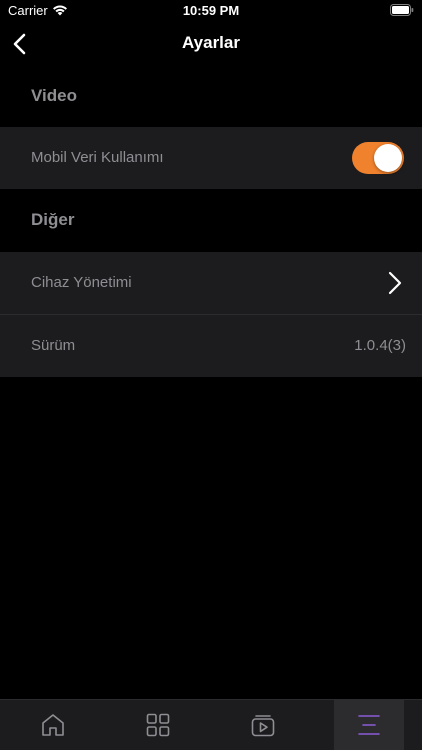  I want to click on section-header-other: Diğer, so click(211, 220).